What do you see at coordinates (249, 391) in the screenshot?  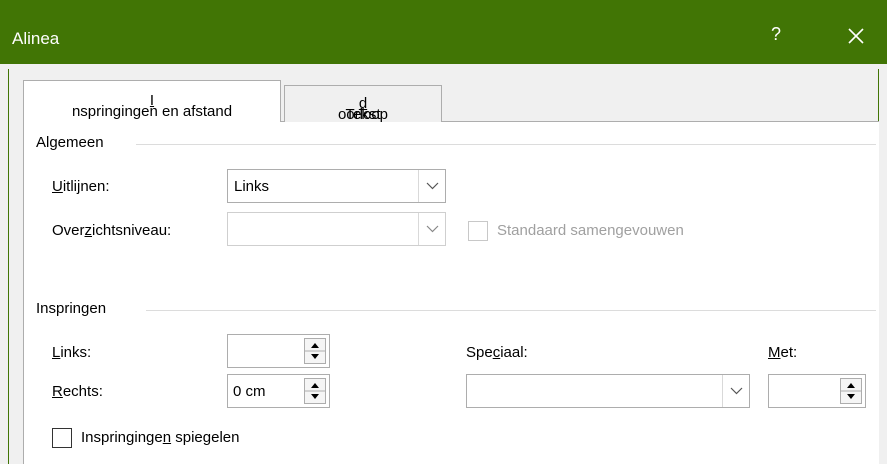 I see `indent-right-value: 0 cm` at bounding box center [249, 391].